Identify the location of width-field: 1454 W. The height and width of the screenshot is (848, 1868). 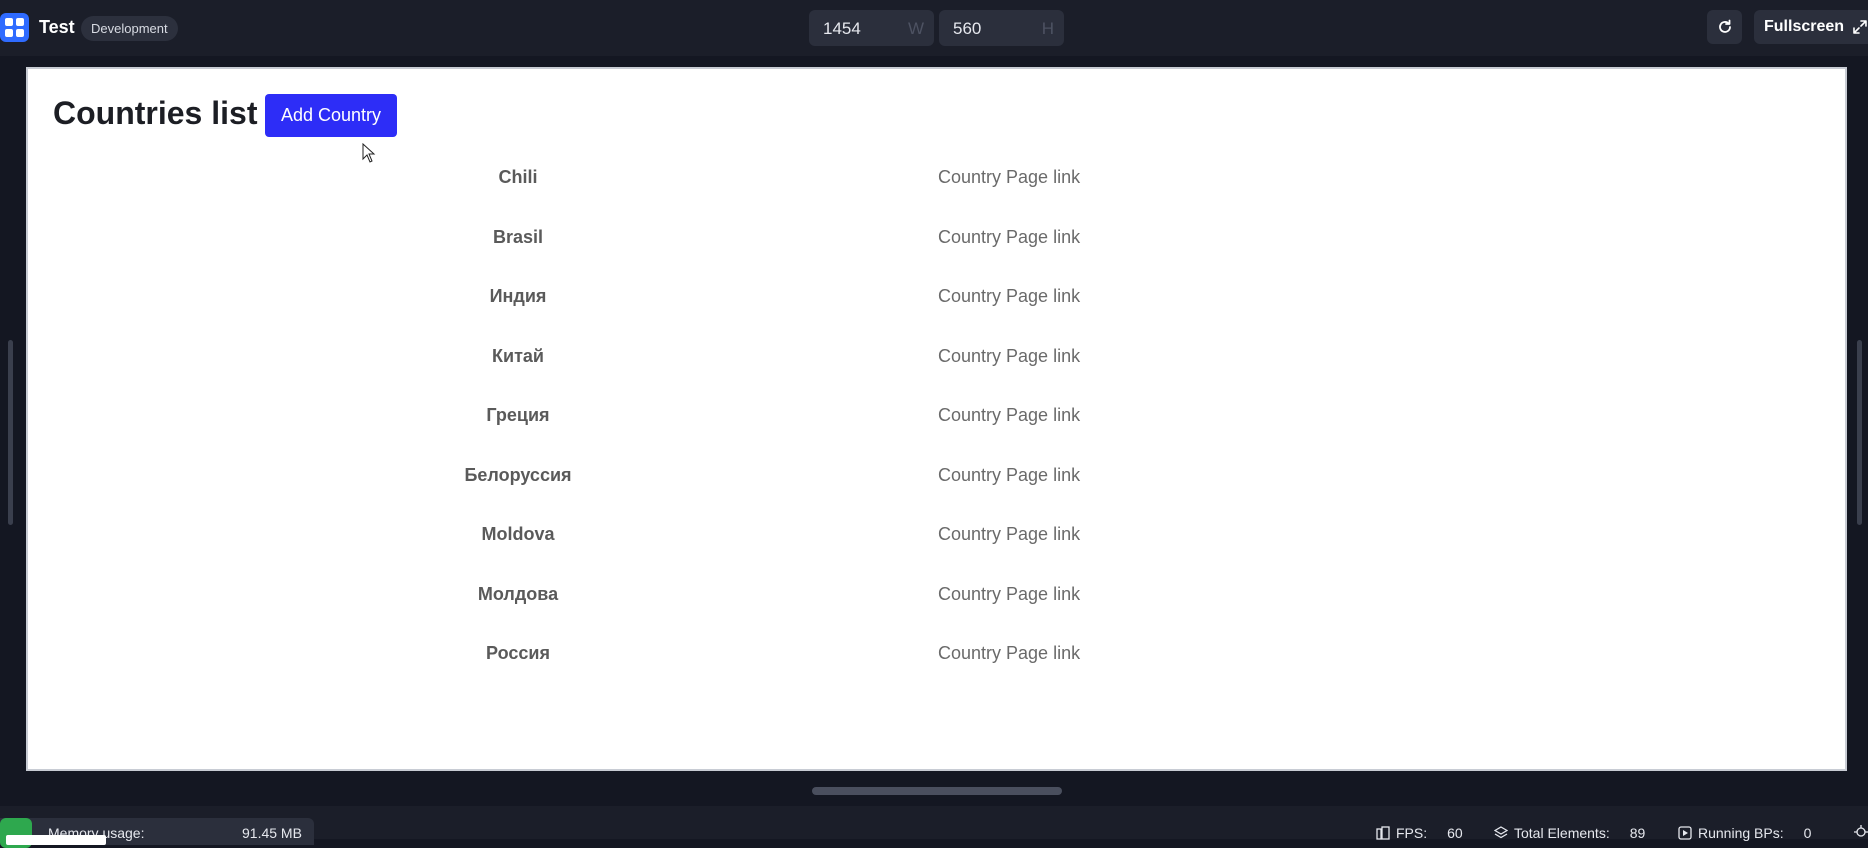
(871, 28).